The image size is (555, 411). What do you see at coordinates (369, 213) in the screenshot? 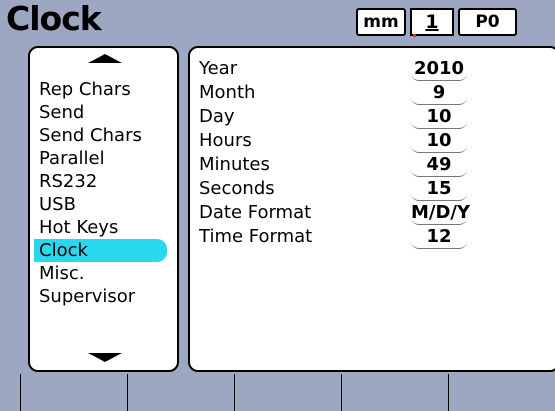
I see `setting-row-date-format: Date Format M/D/Y` at bounding box center [369, 213].